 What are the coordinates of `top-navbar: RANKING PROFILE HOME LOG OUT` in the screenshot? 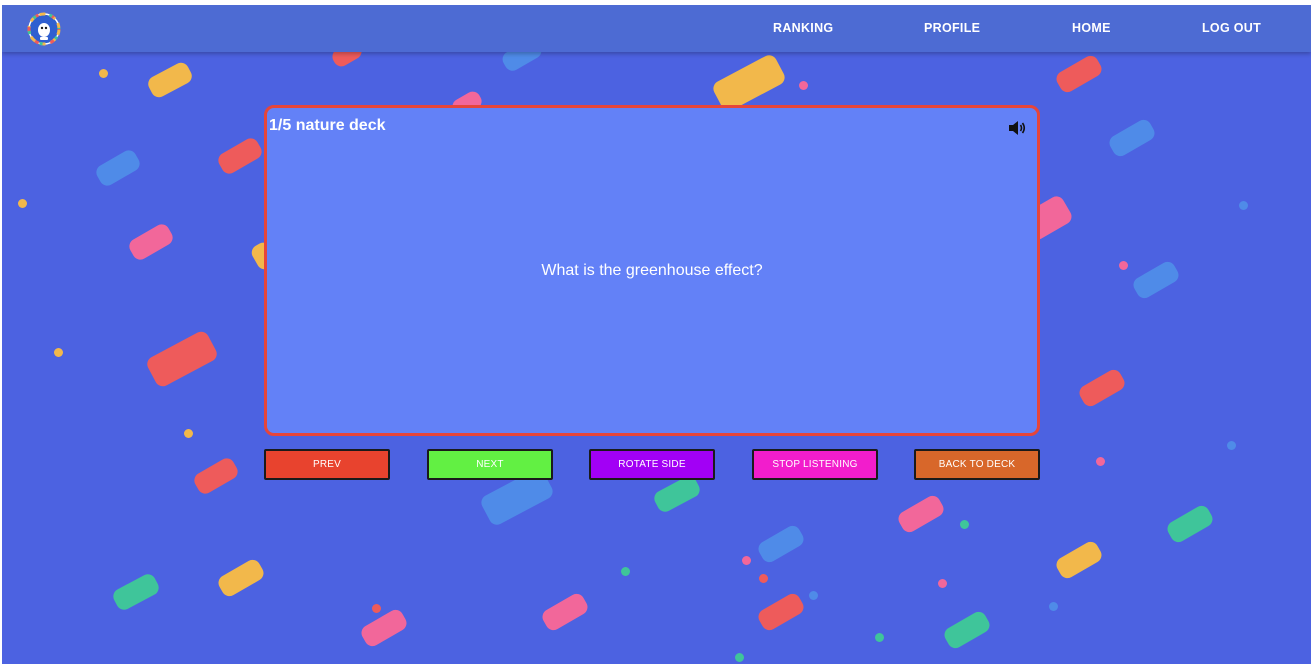 It's located at (656, 28).